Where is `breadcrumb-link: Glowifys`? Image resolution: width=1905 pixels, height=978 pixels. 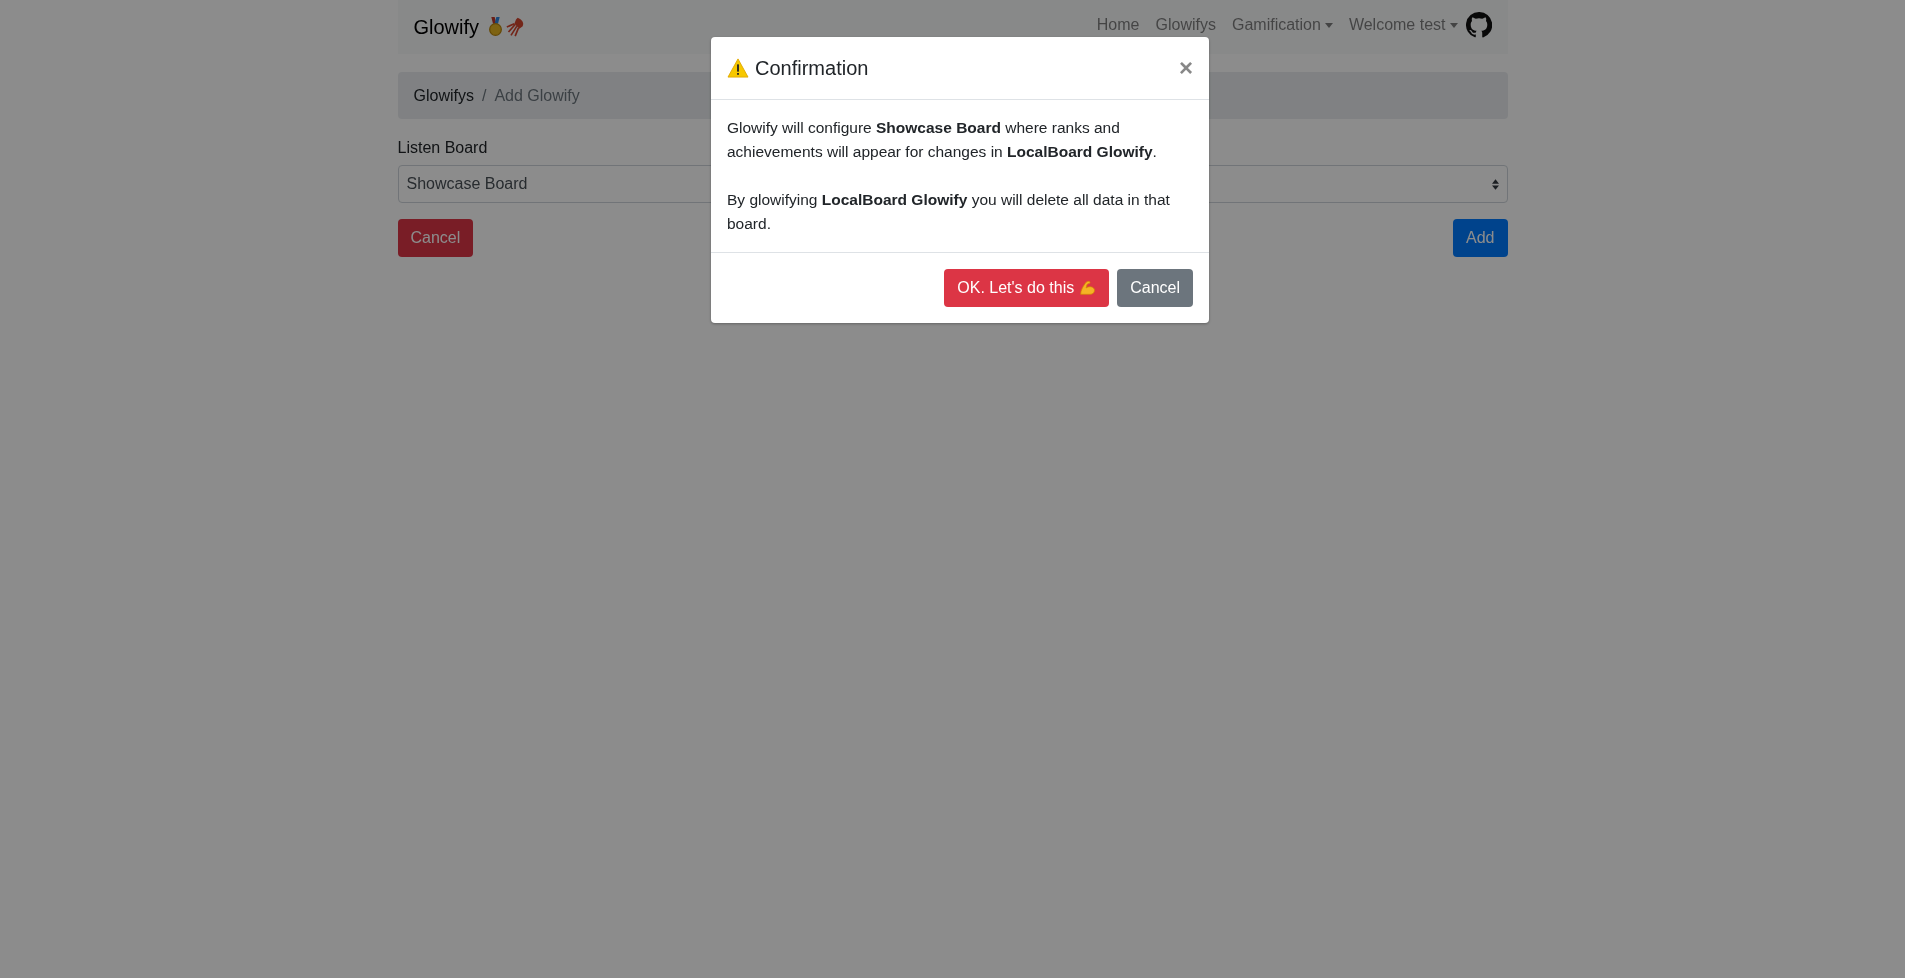
breadcrumb-link: Glowifys is located at coordinates (443, 95).